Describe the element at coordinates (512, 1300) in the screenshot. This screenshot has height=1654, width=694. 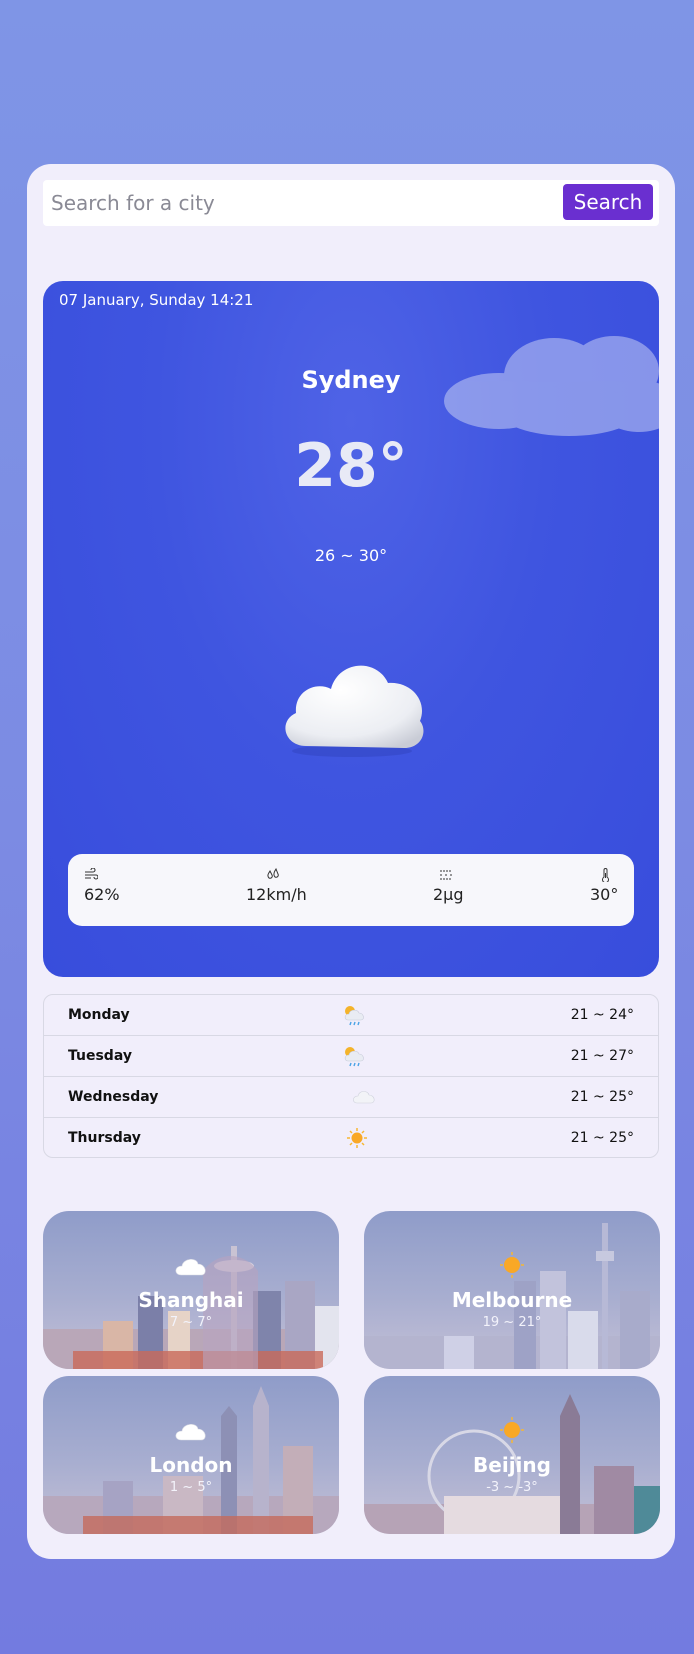
I see `city-card-name: Melbourne` at that location.